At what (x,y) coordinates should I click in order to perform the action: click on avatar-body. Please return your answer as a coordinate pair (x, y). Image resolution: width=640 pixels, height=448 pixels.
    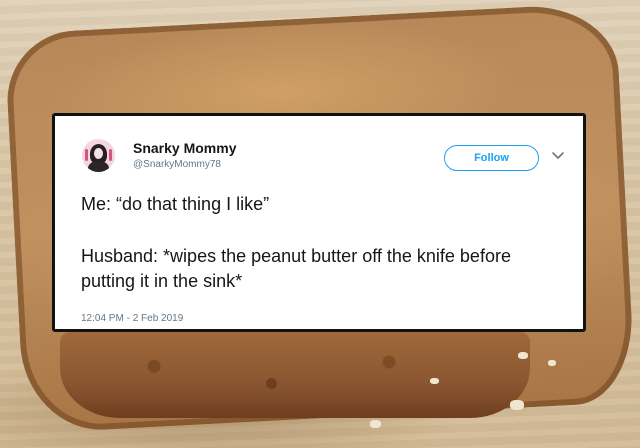
    Looking at the image, I should click on (98, 166).